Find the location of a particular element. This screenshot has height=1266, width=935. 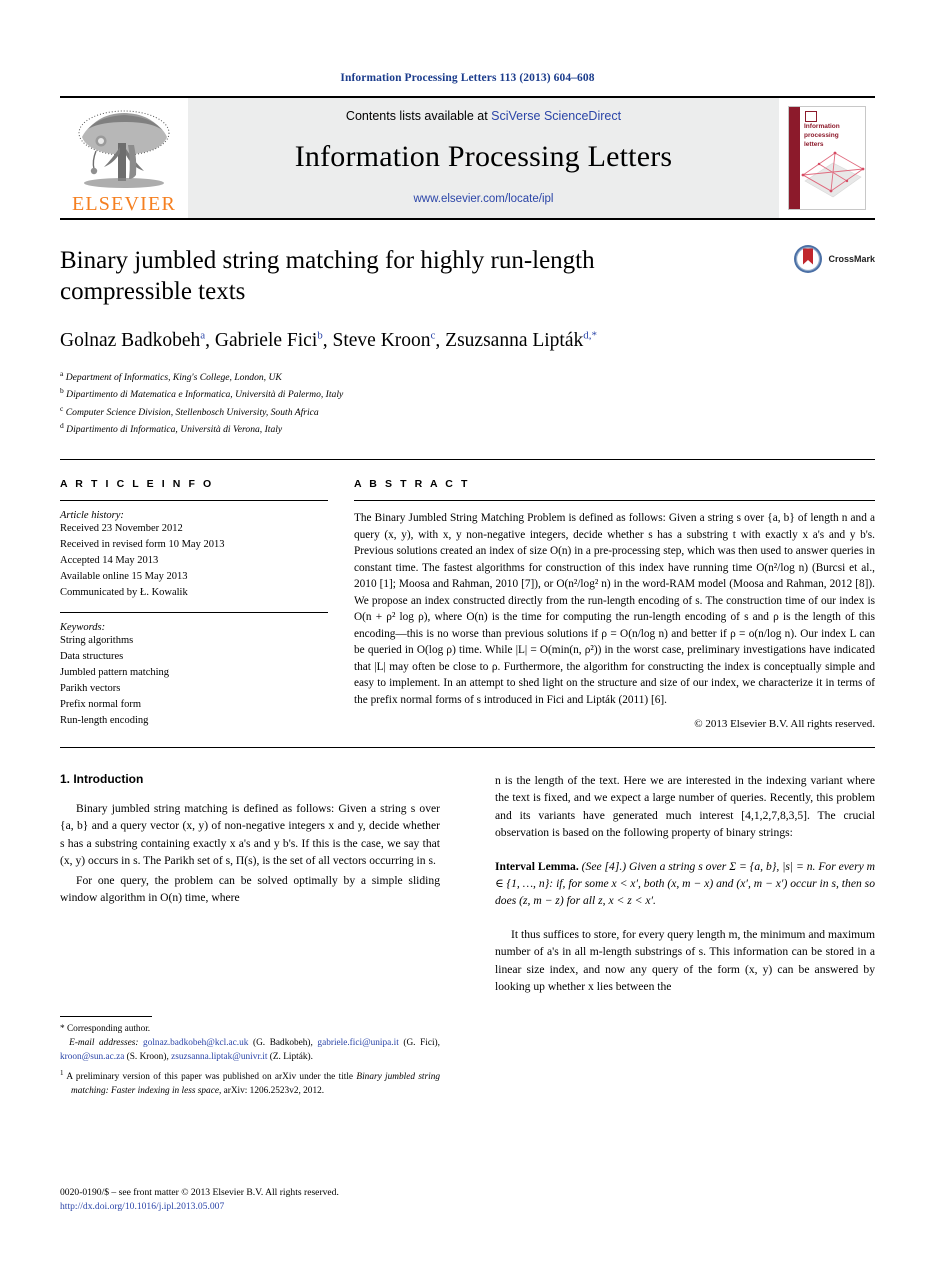

journal-cover-thumbnail: Information processing letters is located at coordinates (827, 158).